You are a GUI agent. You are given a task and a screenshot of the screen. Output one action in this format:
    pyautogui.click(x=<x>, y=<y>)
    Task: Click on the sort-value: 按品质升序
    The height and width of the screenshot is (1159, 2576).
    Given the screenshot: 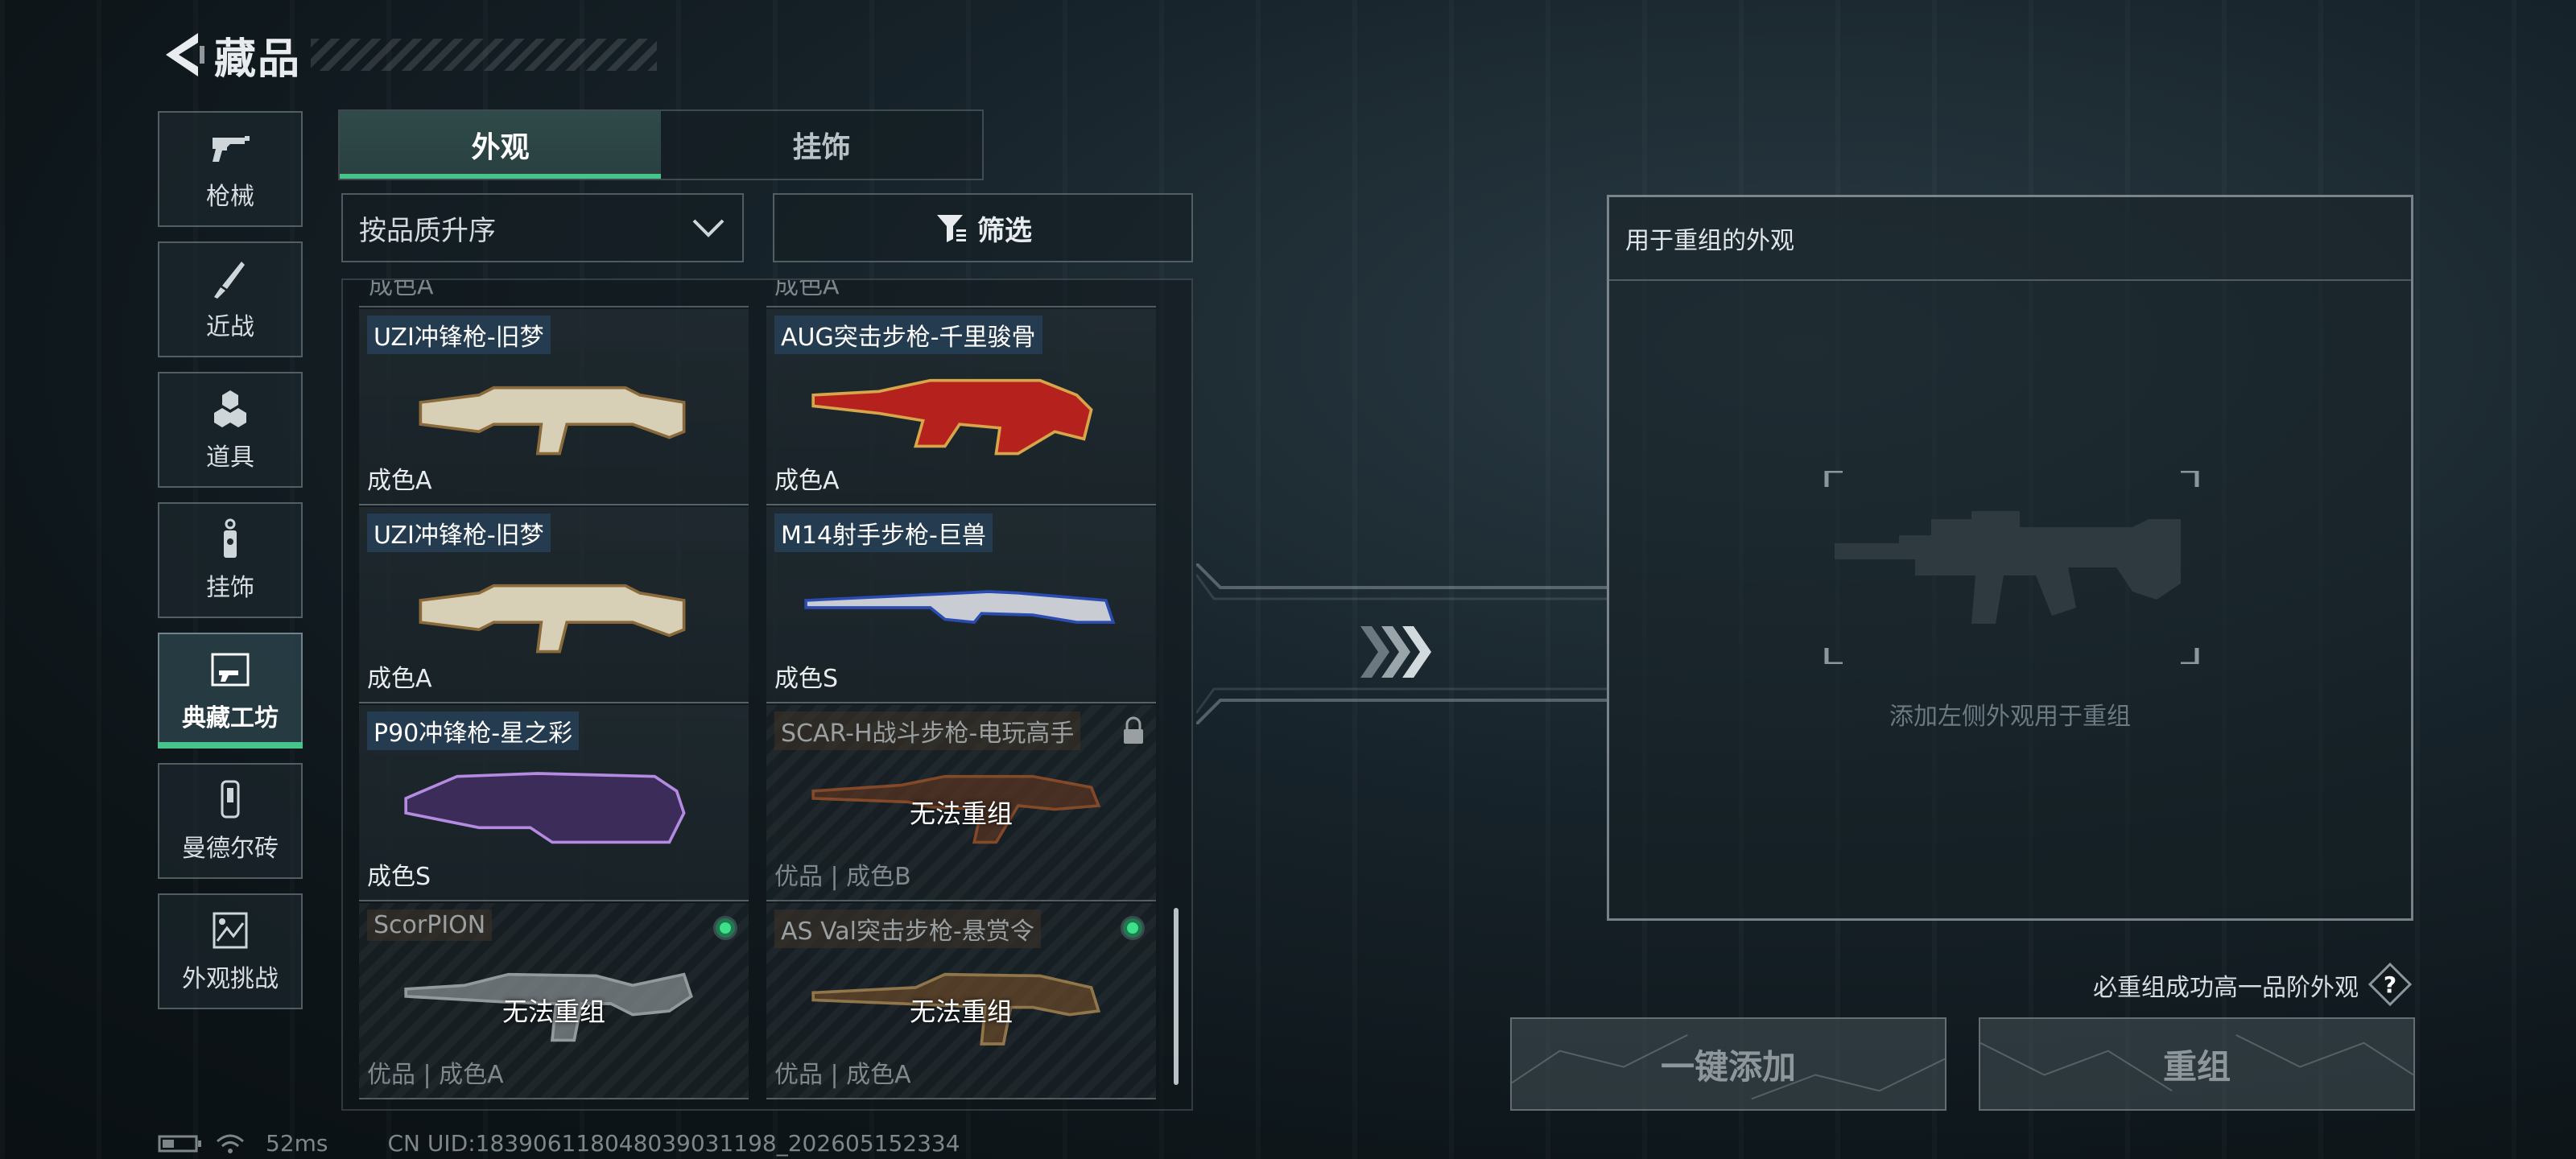 What is the action you would take?
    pyautogui.click(x=427, y=230)
    